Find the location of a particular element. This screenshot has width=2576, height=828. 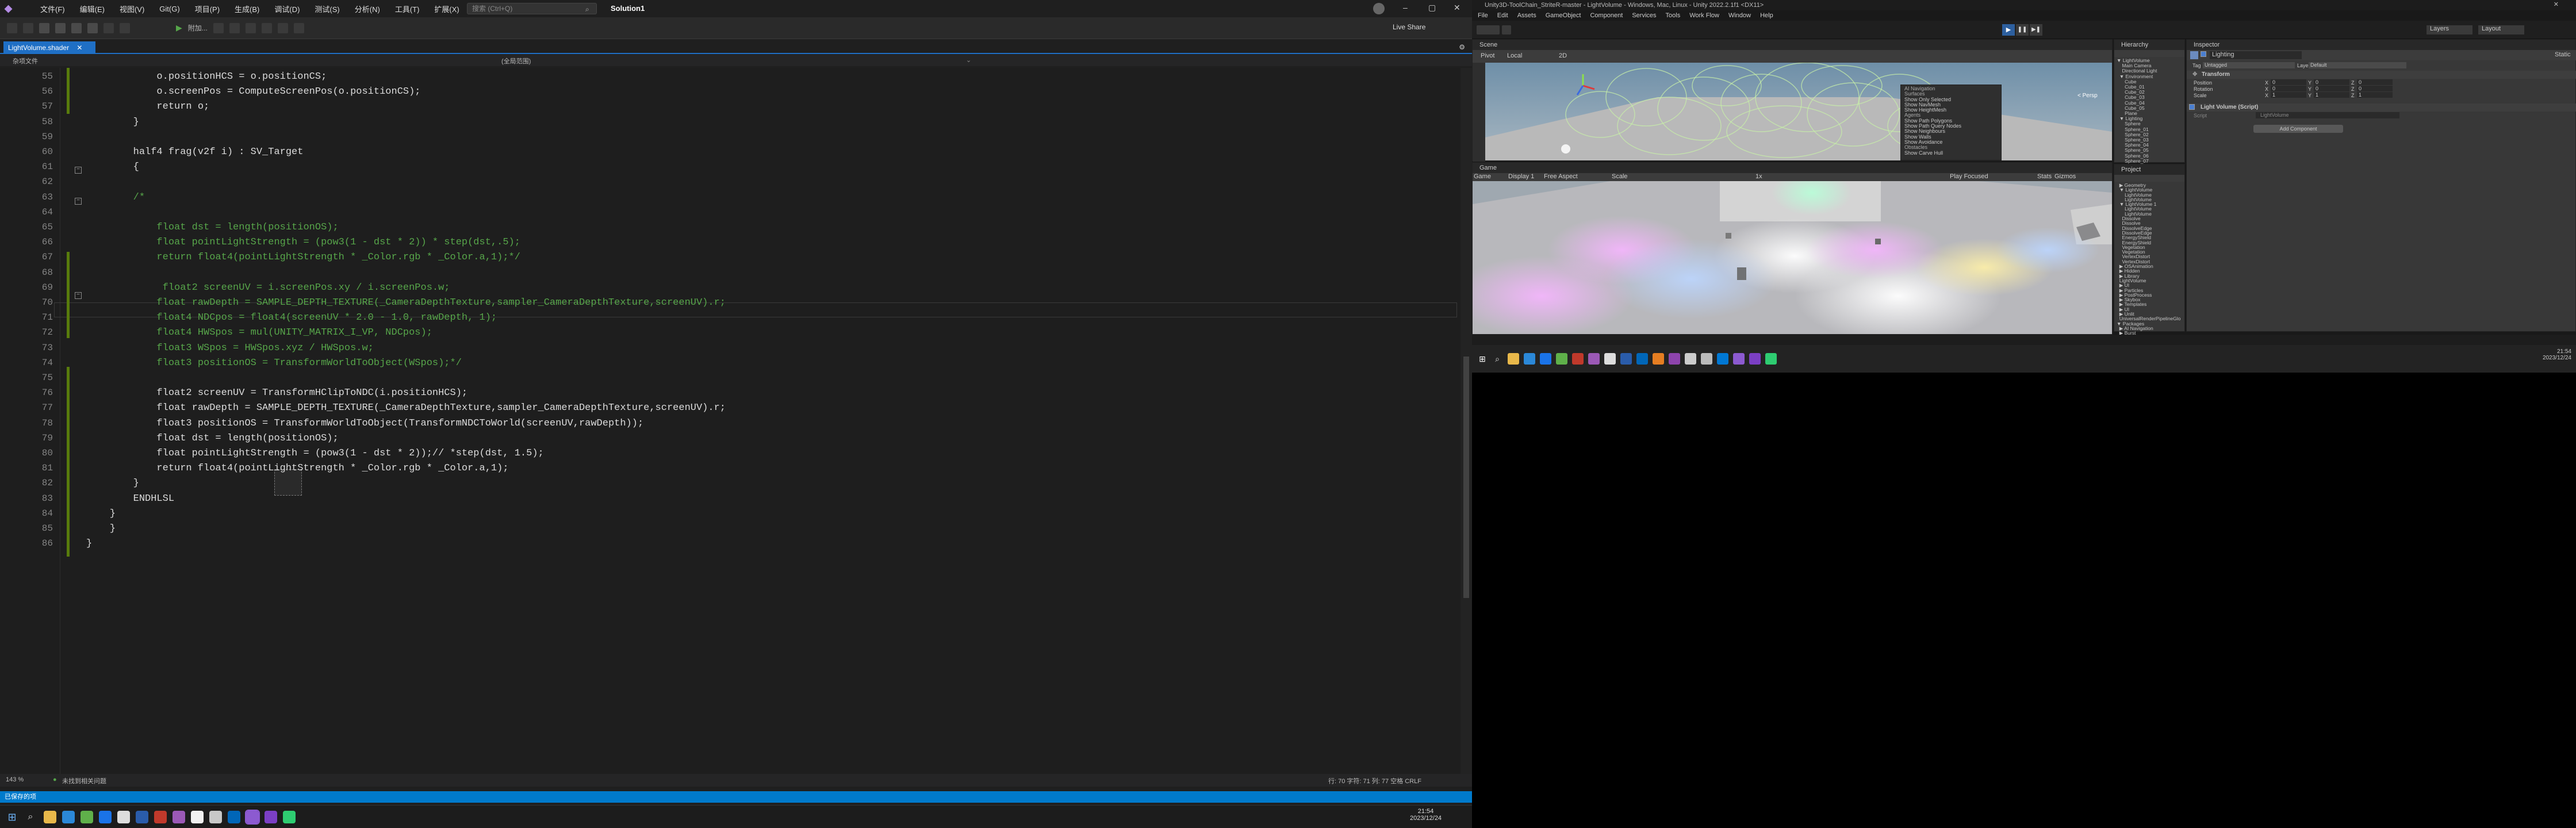

minimize-icon: – is located at coordinates (1405, 7).